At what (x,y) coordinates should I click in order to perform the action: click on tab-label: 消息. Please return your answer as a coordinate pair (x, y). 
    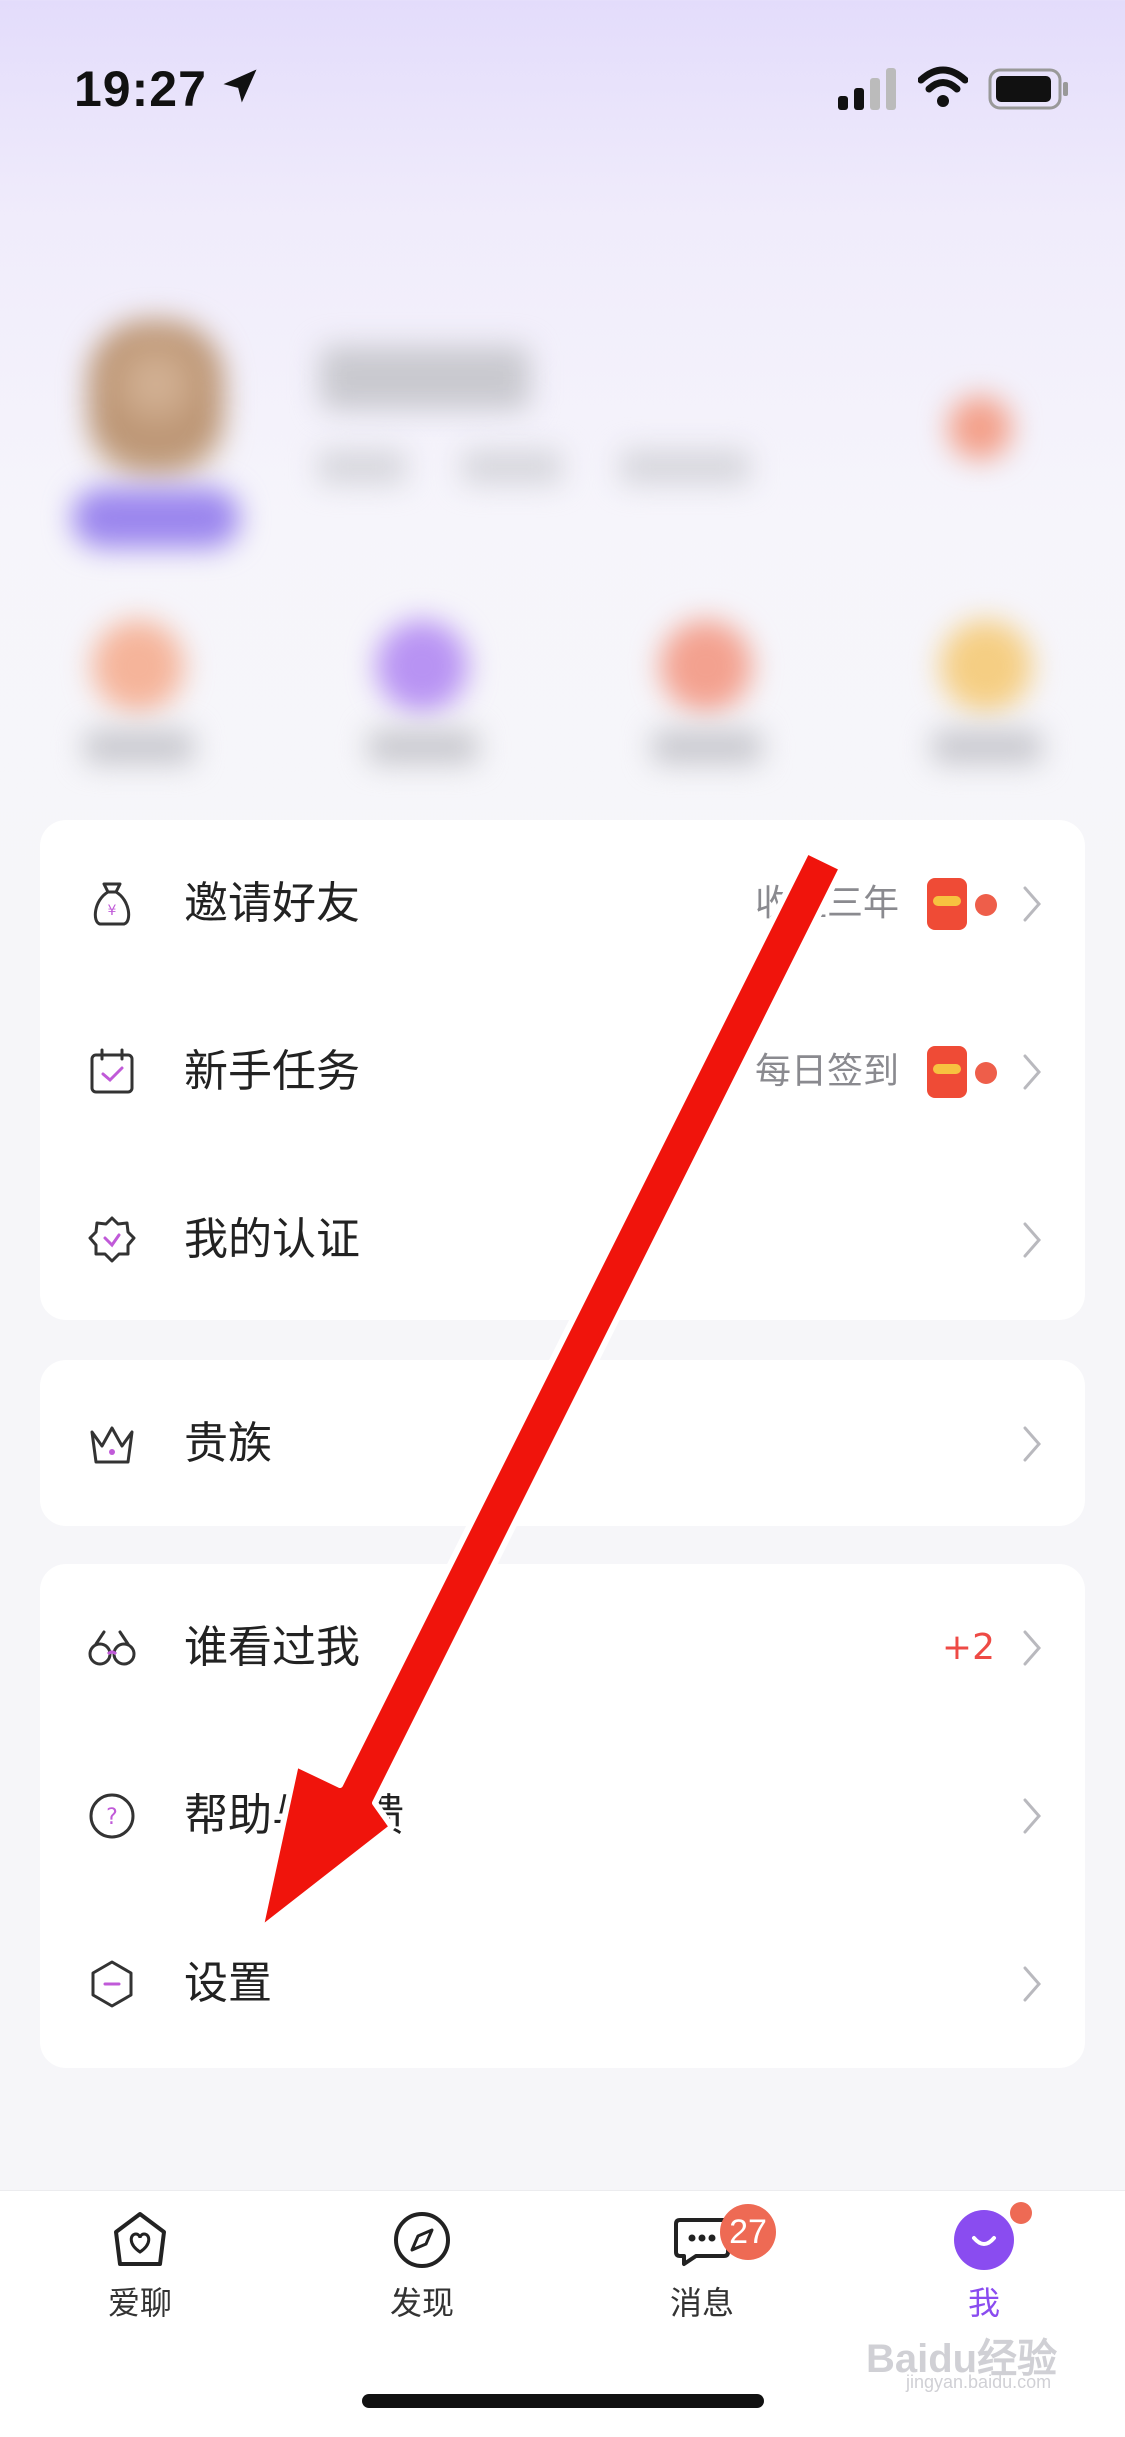
    Looking at the image, I should click on (701, 2303).